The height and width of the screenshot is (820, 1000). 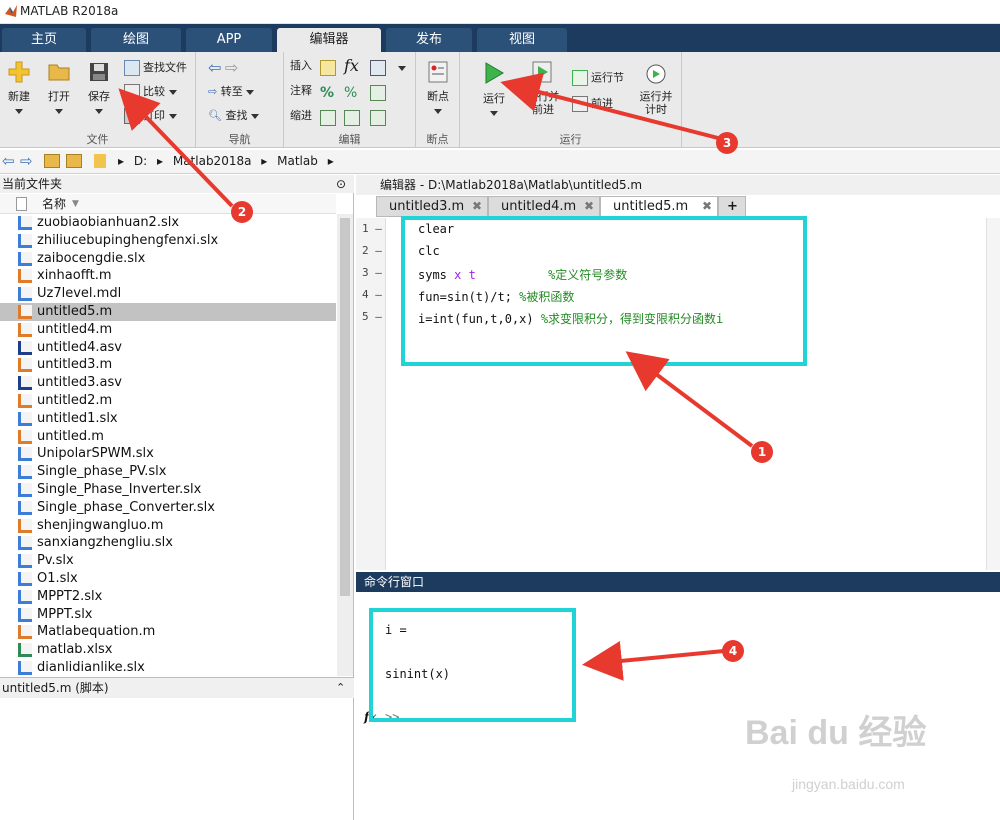 What do you see at coordinates (848, 784) in the screenshot?
I see `baidu-watermark-url: jingyan.baidu.com` at bounding box center [848, 784].